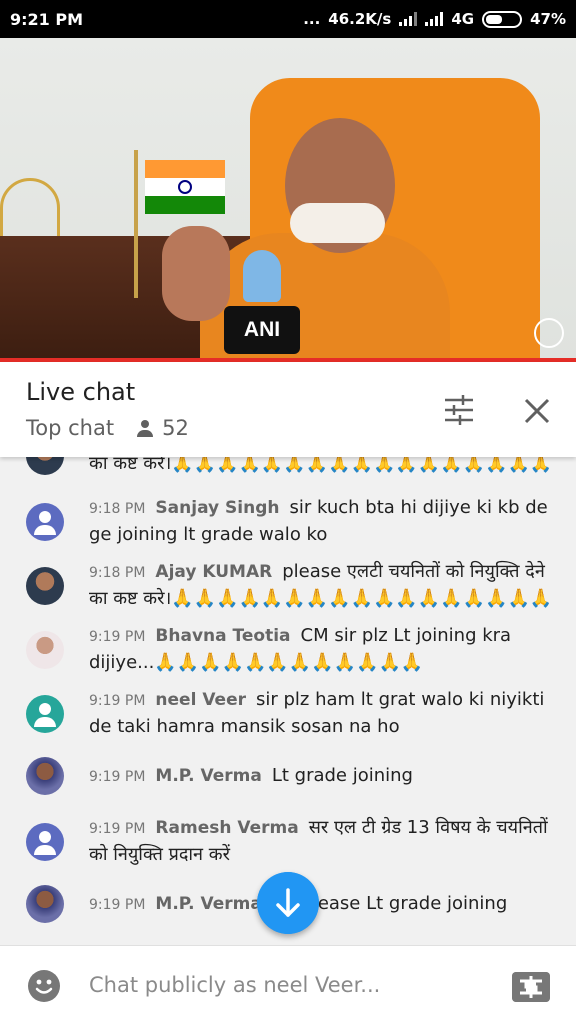 This screenshot has width=576, height=1024. I want to click on network-type: 4G, so click(463, 19).